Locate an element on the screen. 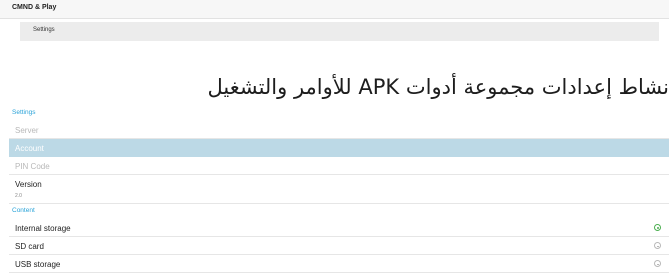 Image resolution: width=669 pixels, height=280 pixels. settings-item-account: Account is located at coordinates (339, 148).